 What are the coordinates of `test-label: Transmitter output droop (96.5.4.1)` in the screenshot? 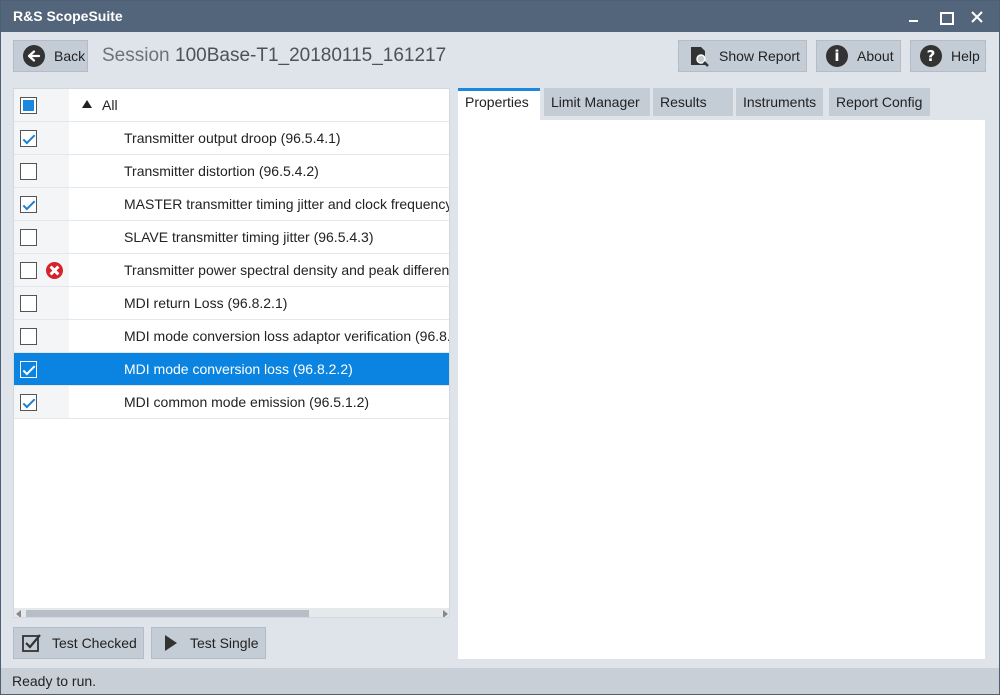 It's located at (232, 138).